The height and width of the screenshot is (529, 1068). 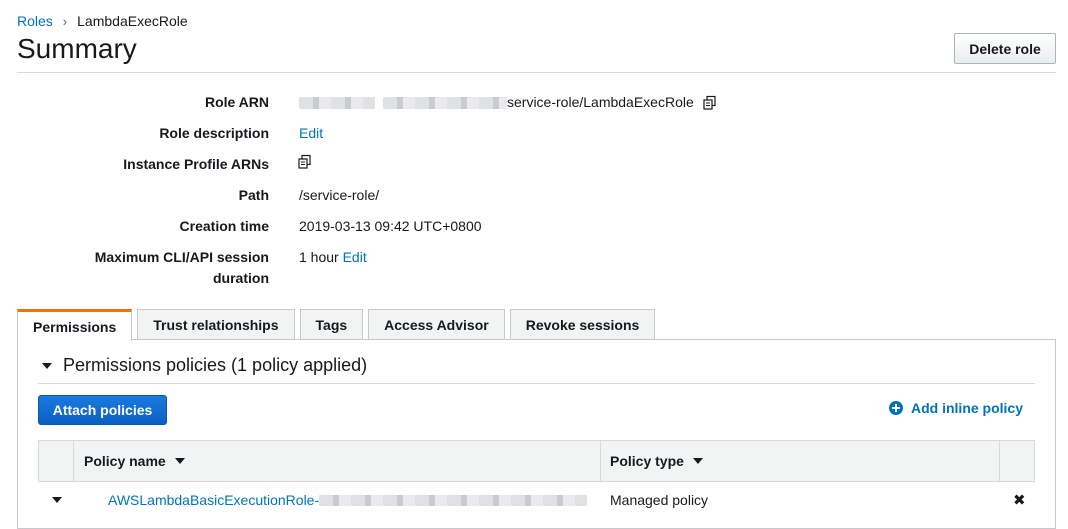 What do you see at coordinates (390, 226) in the screenshot?
I see `creation-time-value: 2019-03-13 09:42 UTC+0800` at bounding box center [390, 226].